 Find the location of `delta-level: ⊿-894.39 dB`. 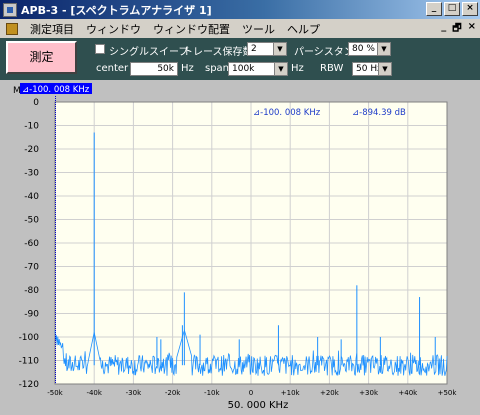

delta-level: ⊿-894.39 dB is located at coordinates (379, 113).